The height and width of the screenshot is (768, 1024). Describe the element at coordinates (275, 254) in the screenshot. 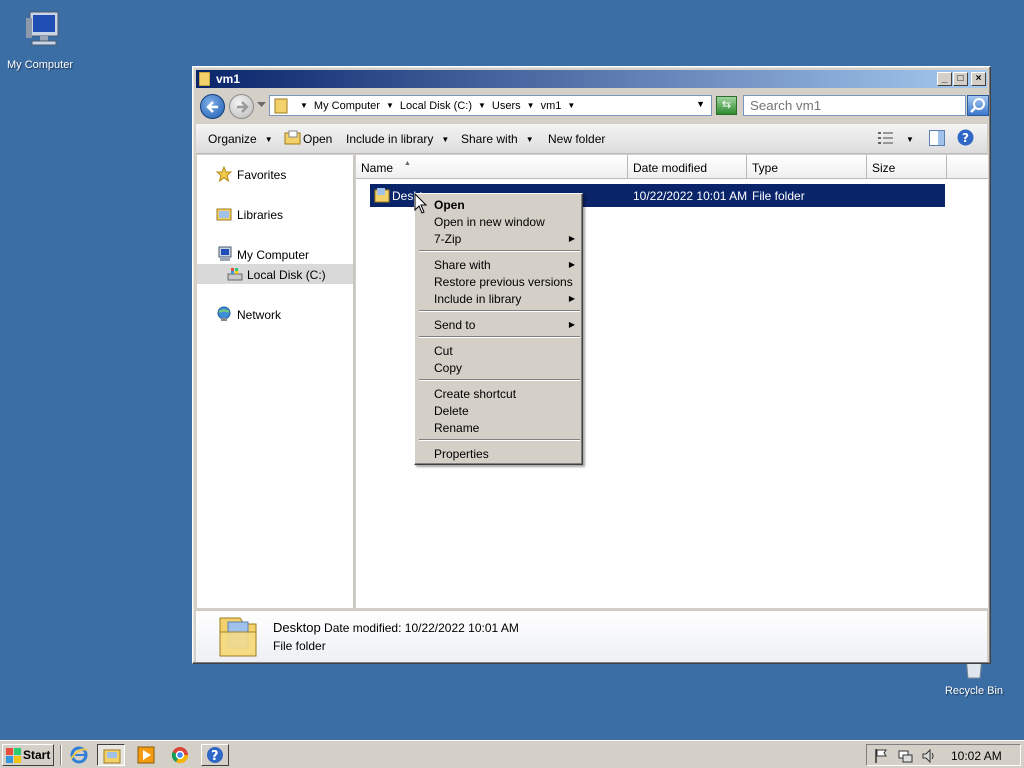

I see `nav-item-my-computer: My Computer` at that location.